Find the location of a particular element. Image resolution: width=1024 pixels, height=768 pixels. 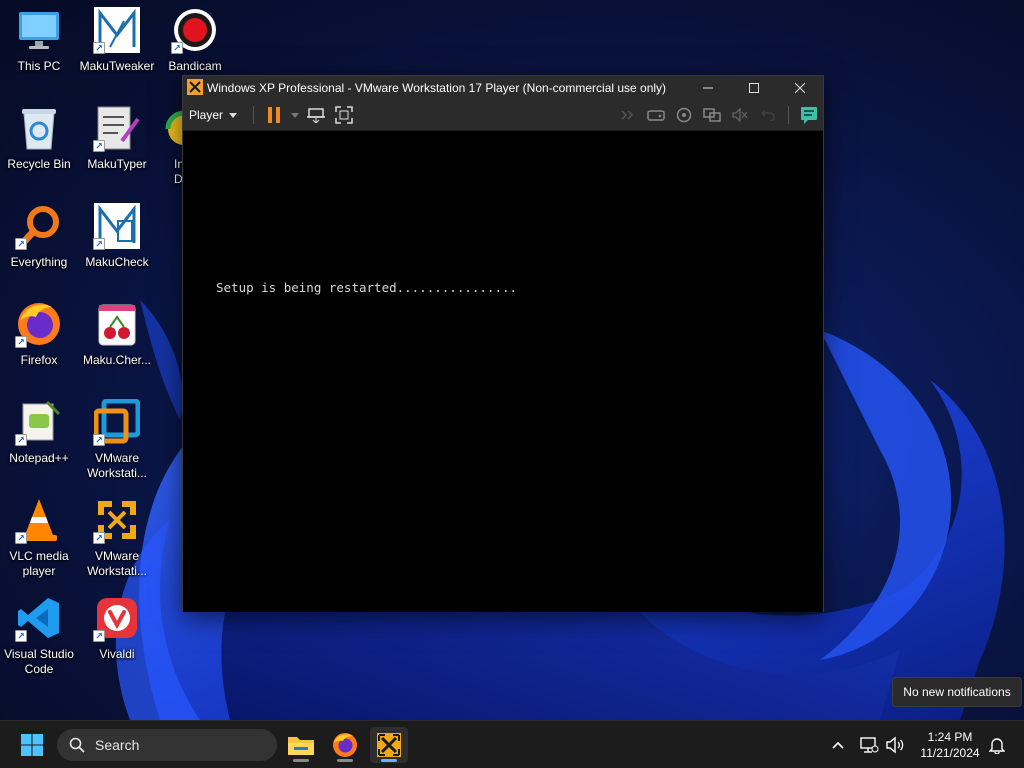

pause-button is located at coordinates (274, 115).